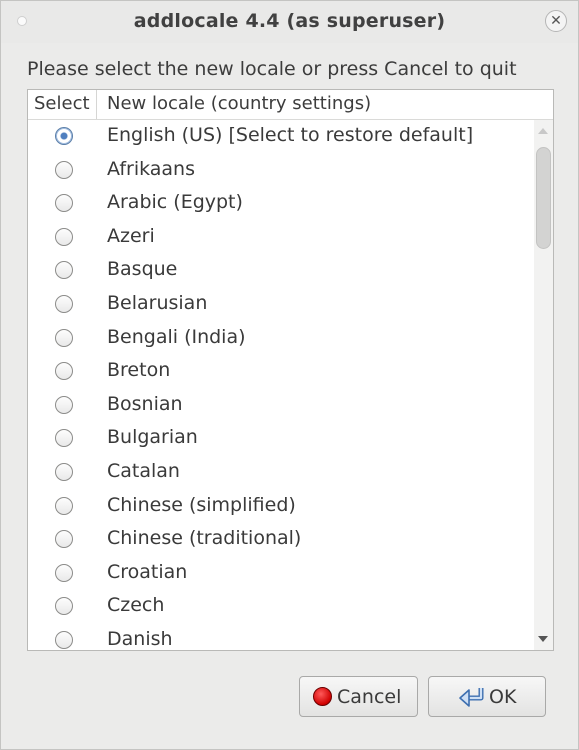 The image size is (579, 750). What do you see at coordinates (151, 168) in the screenshot?
I see `locale-label: Afrikaans` at bounding box center [151, 168].